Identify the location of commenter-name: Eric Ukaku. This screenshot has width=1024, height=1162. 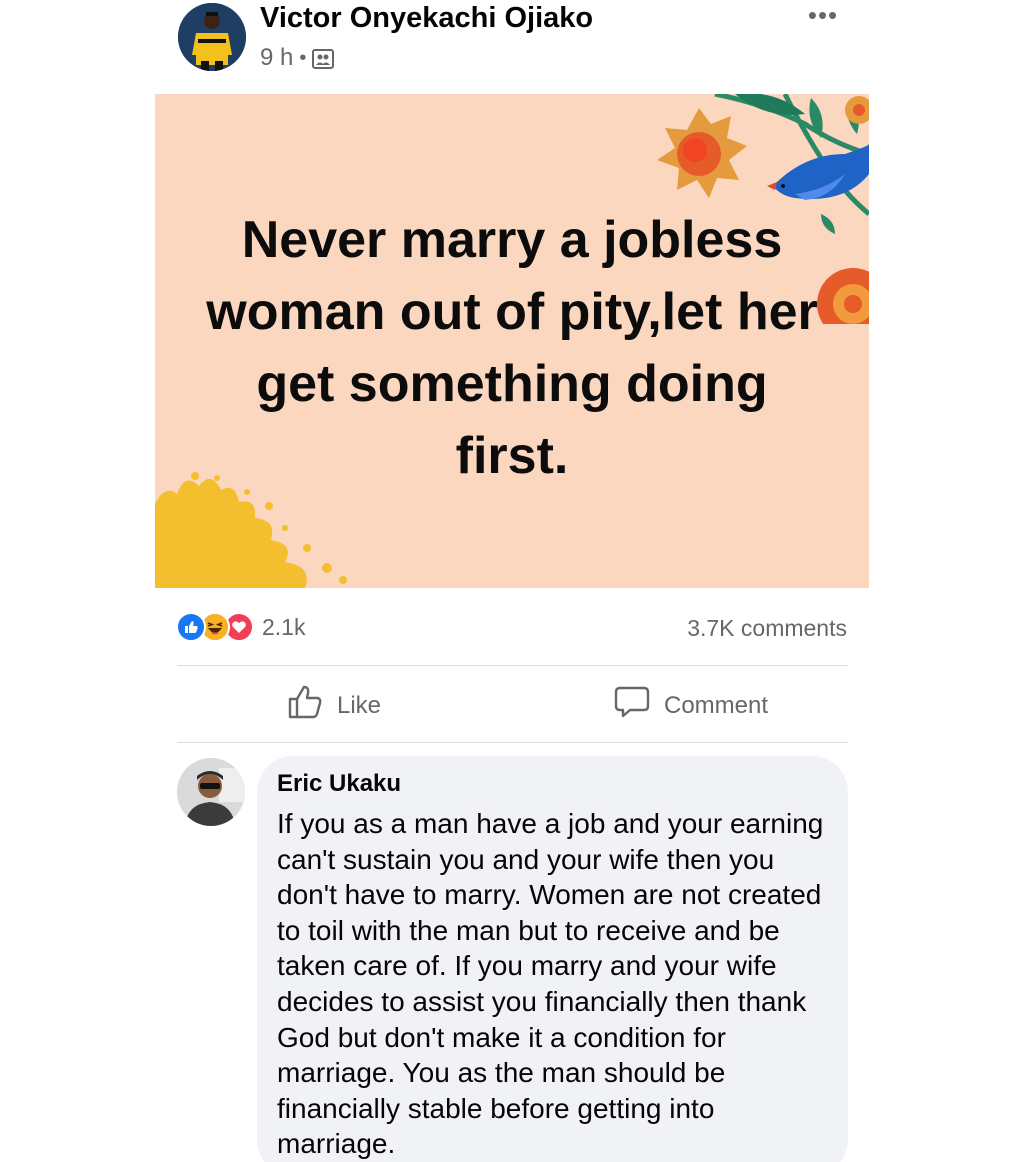
(339, 784).